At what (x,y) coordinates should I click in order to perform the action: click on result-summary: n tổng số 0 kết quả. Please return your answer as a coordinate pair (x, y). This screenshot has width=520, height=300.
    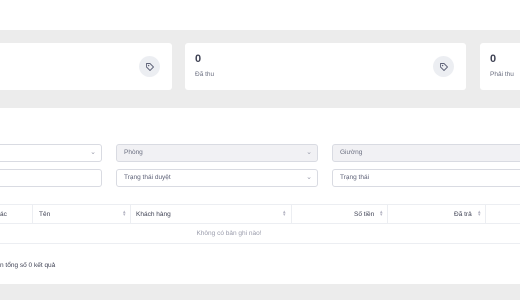
    Looking at the image, I should click on (28, 265).